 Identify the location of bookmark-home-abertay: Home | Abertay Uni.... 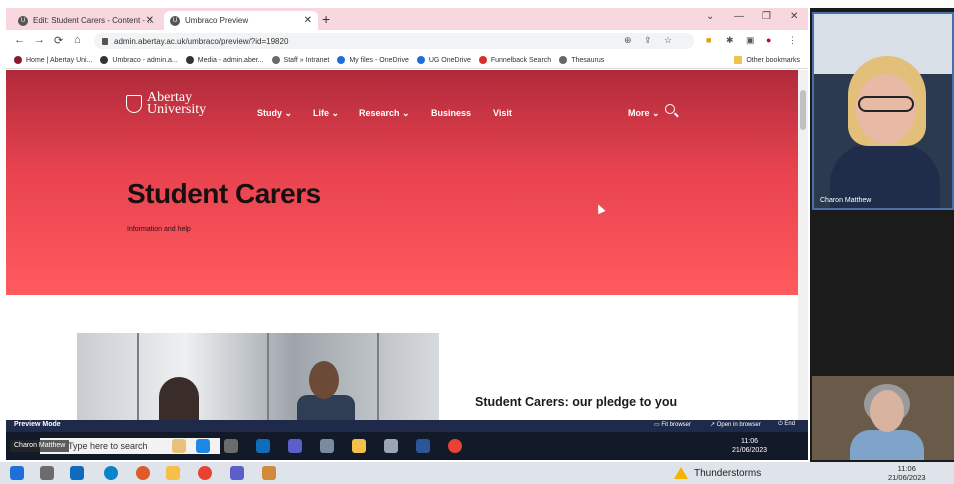
(53, 60).